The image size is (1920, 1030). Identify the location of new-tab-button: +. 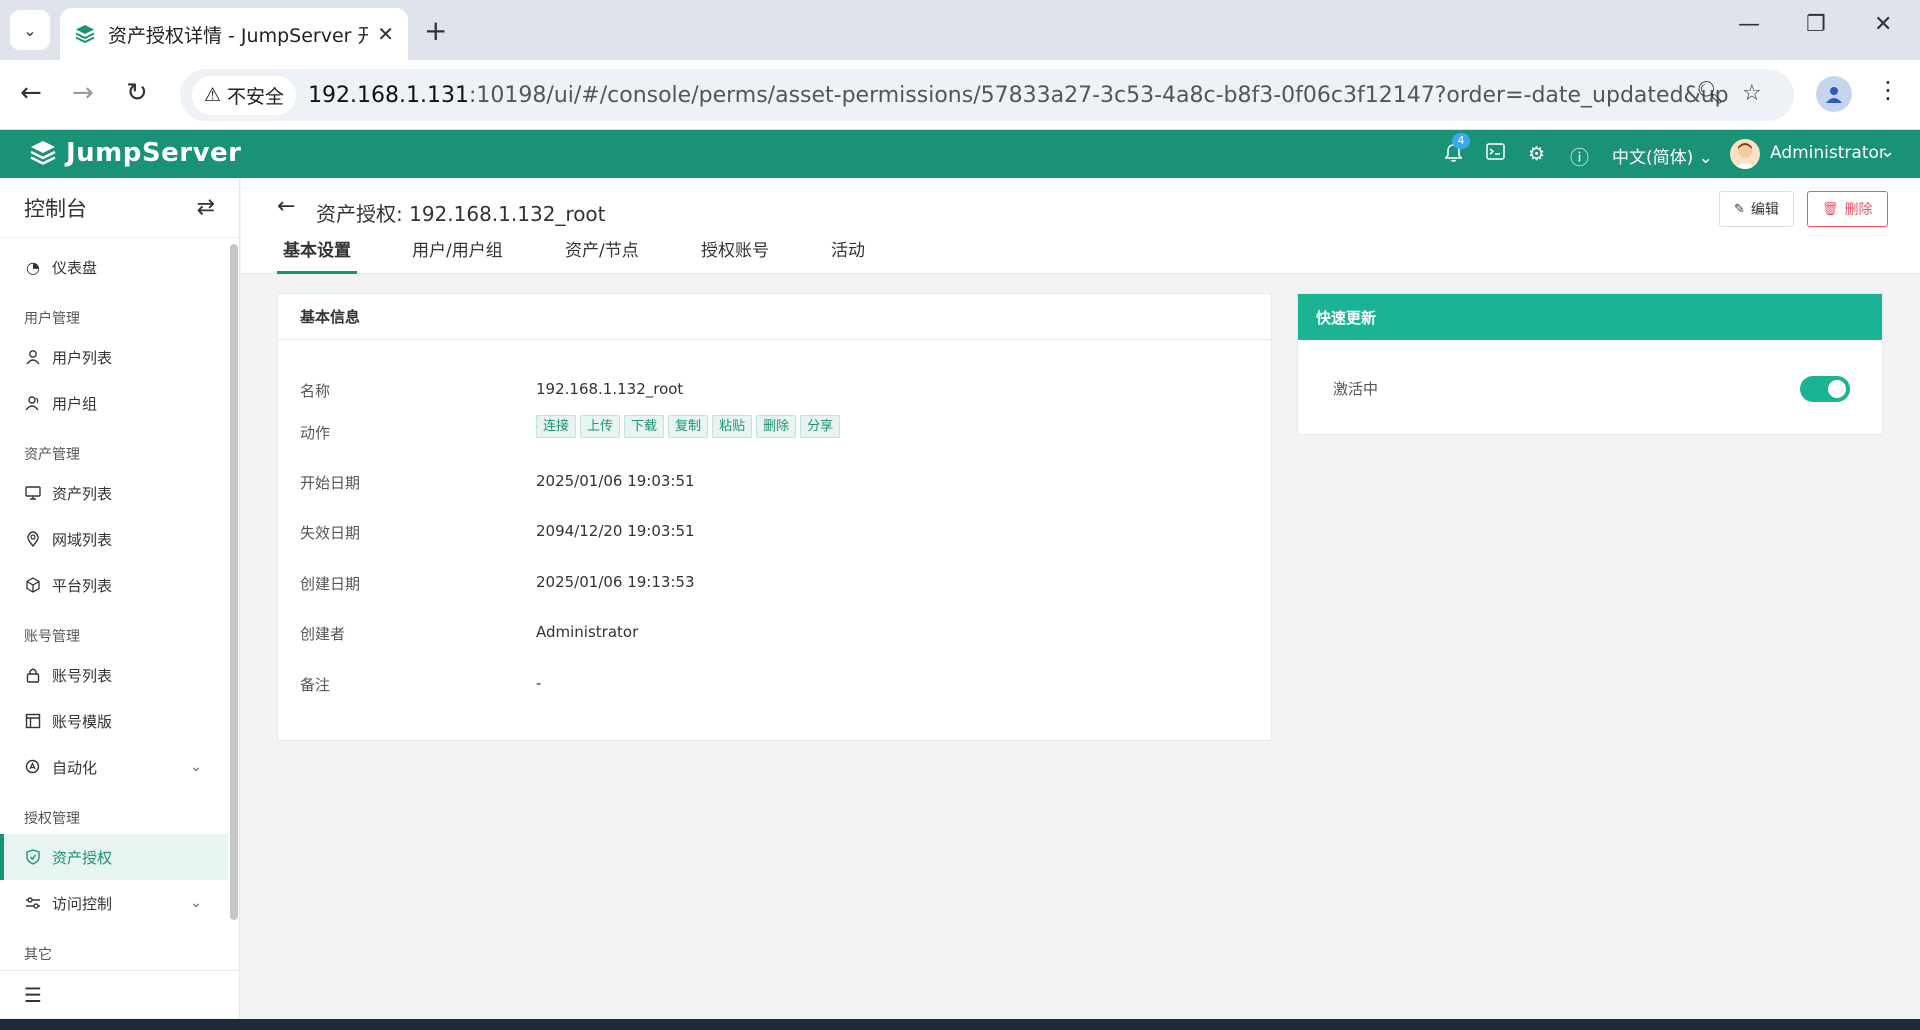
(435, 30).